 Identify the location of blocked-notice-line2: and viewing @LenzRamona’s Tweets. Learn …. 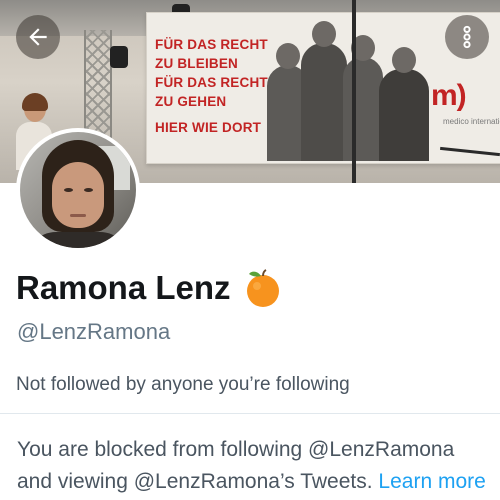
(257, 482).